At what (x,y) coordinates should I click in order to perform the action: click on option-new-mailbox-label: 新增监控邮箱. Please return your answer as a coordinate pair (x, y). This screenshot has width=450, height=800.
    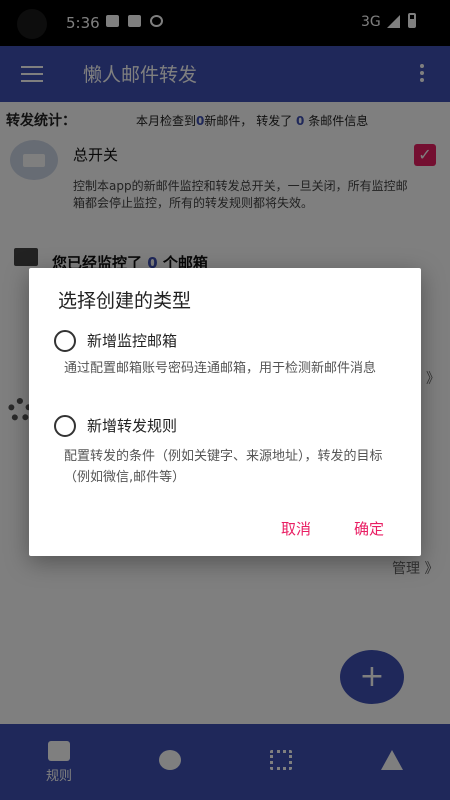
    Looking at the image, I should click on (132, 340).